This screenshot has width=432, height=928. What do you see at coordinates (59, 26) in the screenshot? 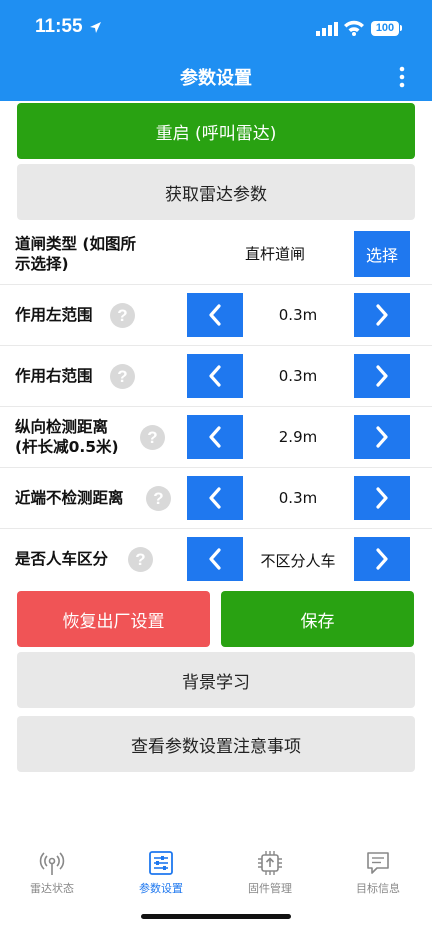
I see `status-time: 11:55` at bounding box center [59, 26].